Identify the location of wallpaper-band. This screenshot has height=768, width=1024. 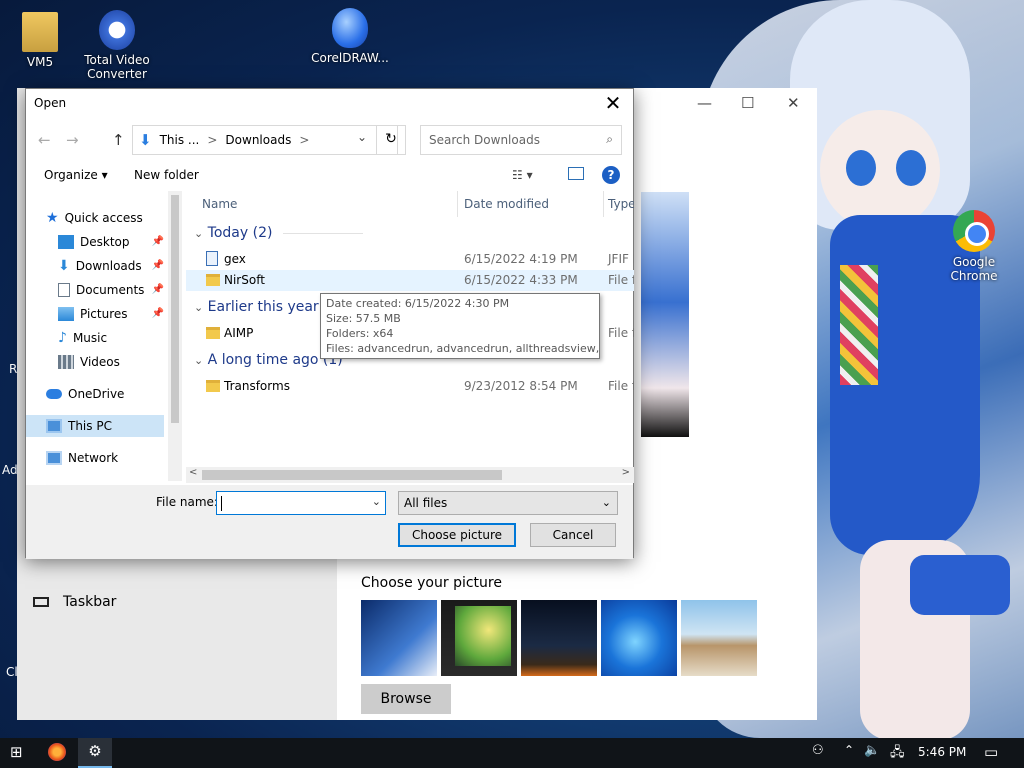
(960, 585).